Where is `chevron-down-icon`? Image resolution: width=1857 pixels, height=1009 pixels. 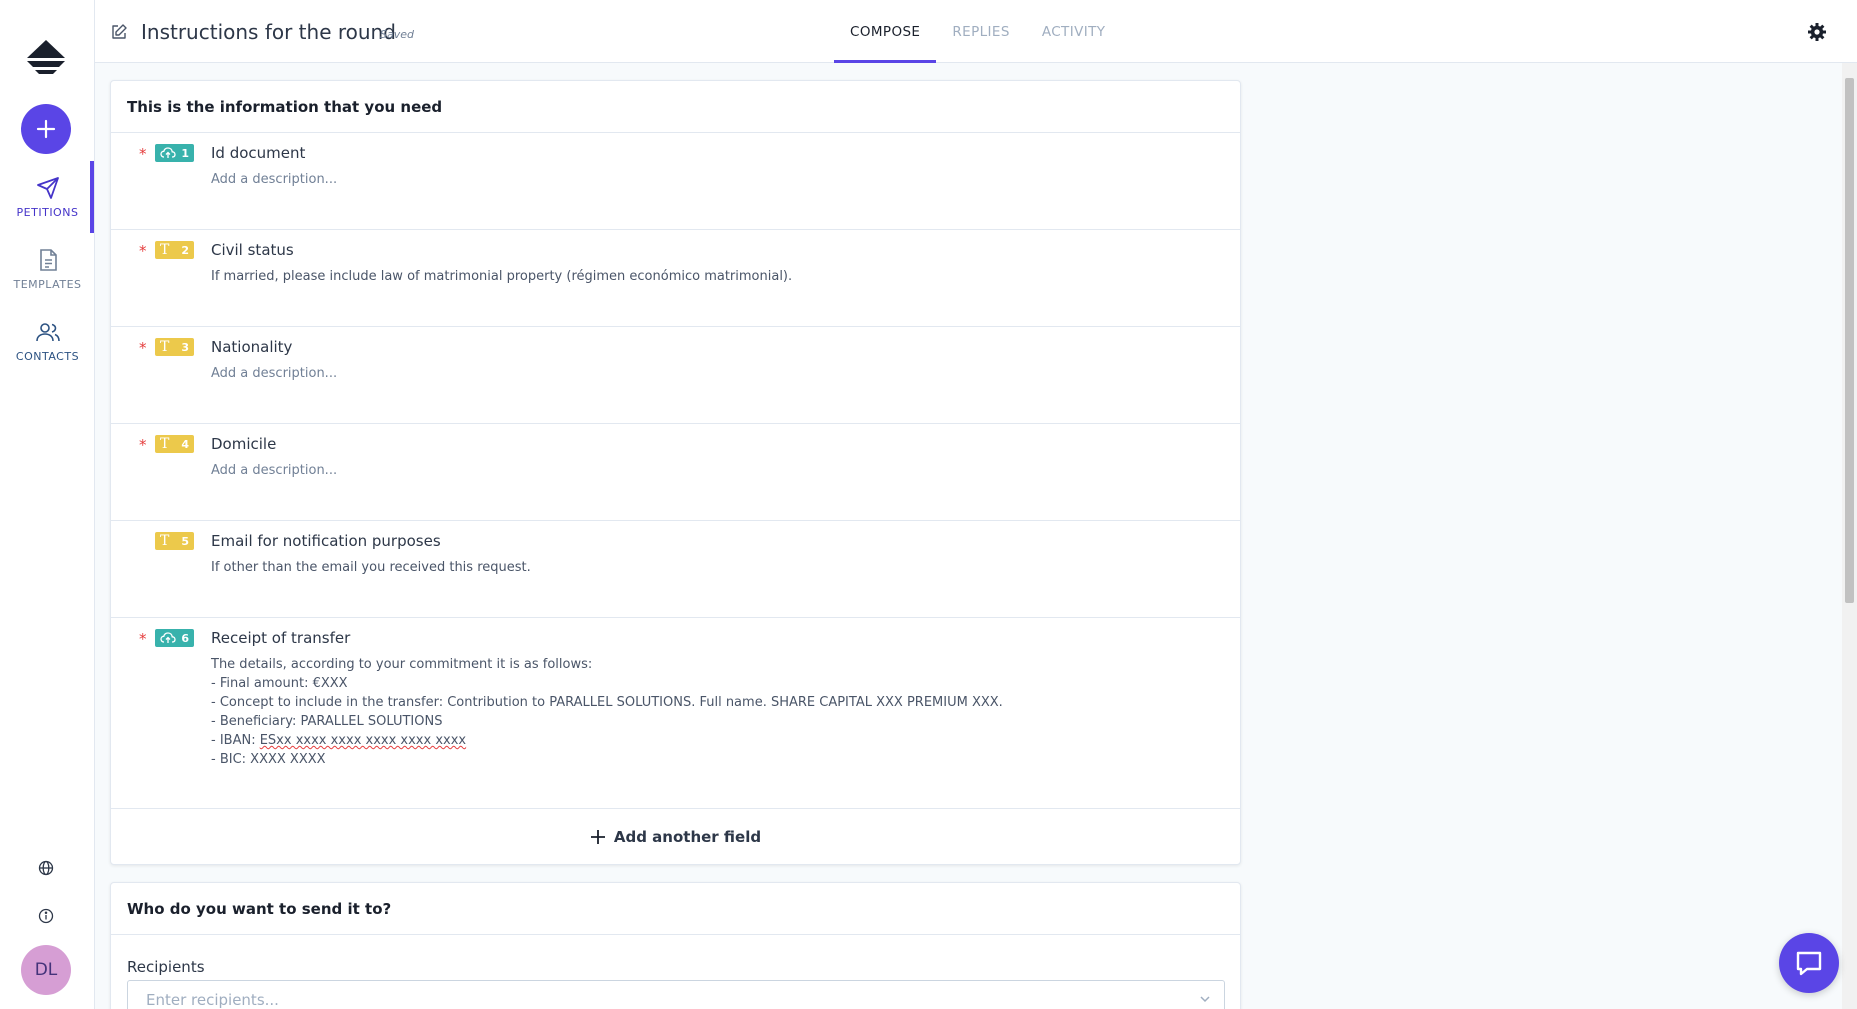
chevron-down-icon is located at coordinates (1205, 999).